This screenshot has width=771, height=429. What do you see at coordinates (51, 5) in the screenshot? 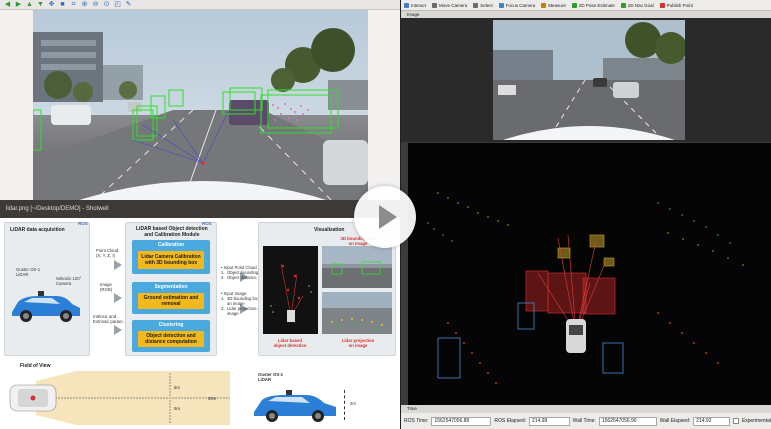
I see `select-icon: ✥` at bounding box center [51, 5].